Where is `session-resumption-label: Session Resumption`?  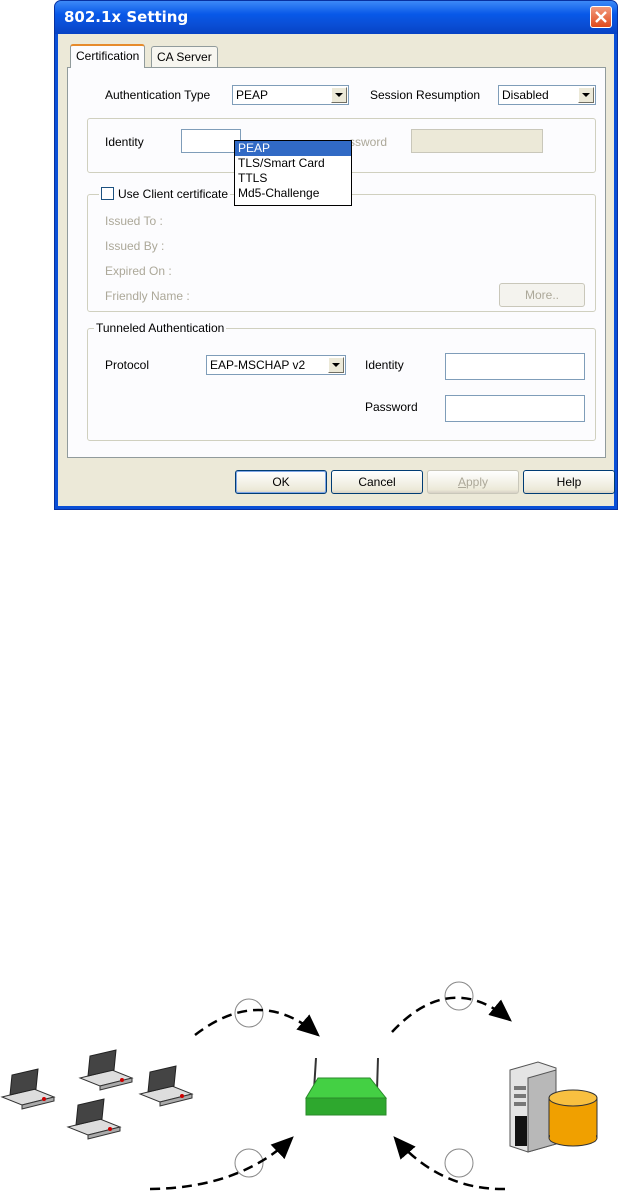 session-resumption-label: Session Resumption is located at coordinates (425, 95).